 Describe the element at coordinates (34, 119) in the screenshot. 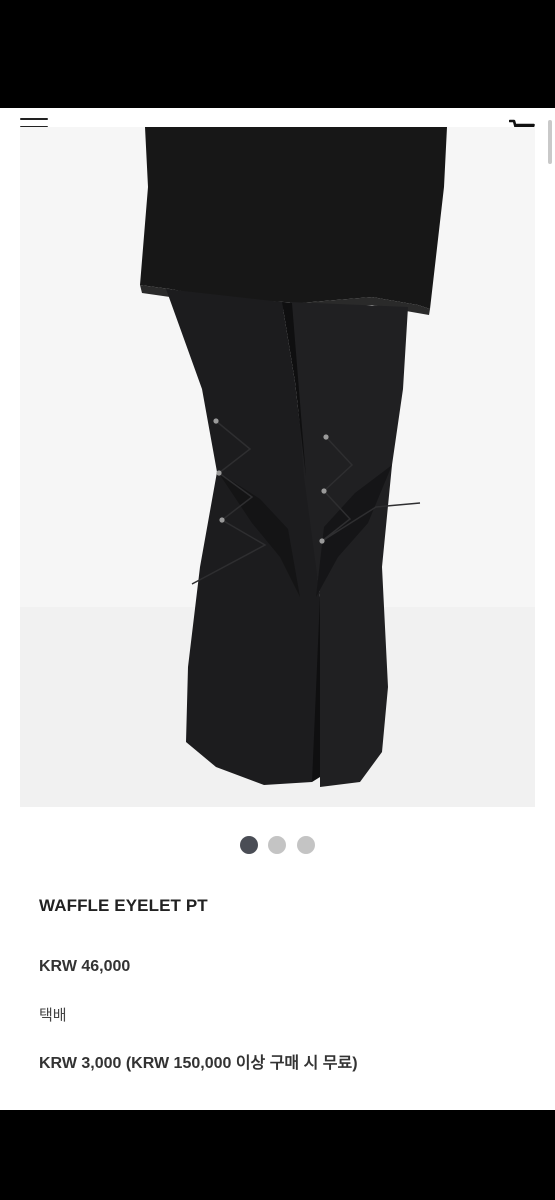

I see `hamburger-menu-icon` at that location.